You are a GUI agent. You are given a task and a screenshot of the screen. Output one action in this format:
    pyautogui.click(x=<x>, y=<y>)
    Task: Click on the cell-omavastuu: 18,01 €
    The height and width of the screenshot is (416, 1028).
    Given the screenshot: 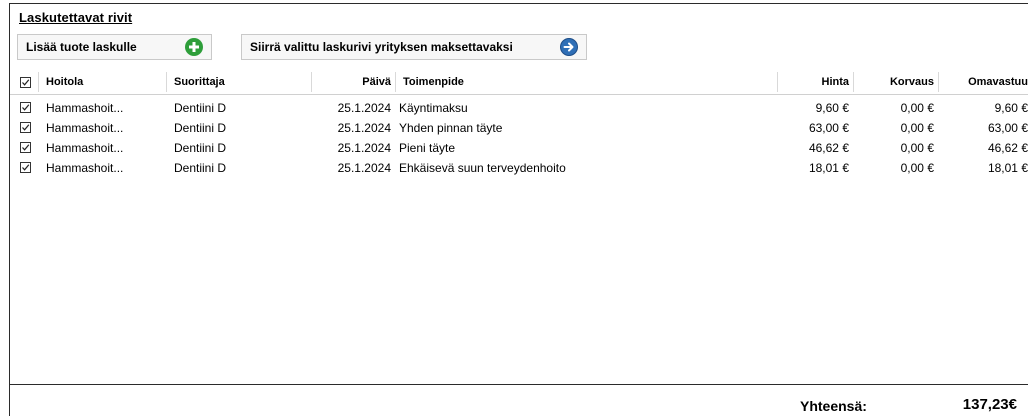 What is the action you would take?
    pyautogui.click(x=983, y=168)
    